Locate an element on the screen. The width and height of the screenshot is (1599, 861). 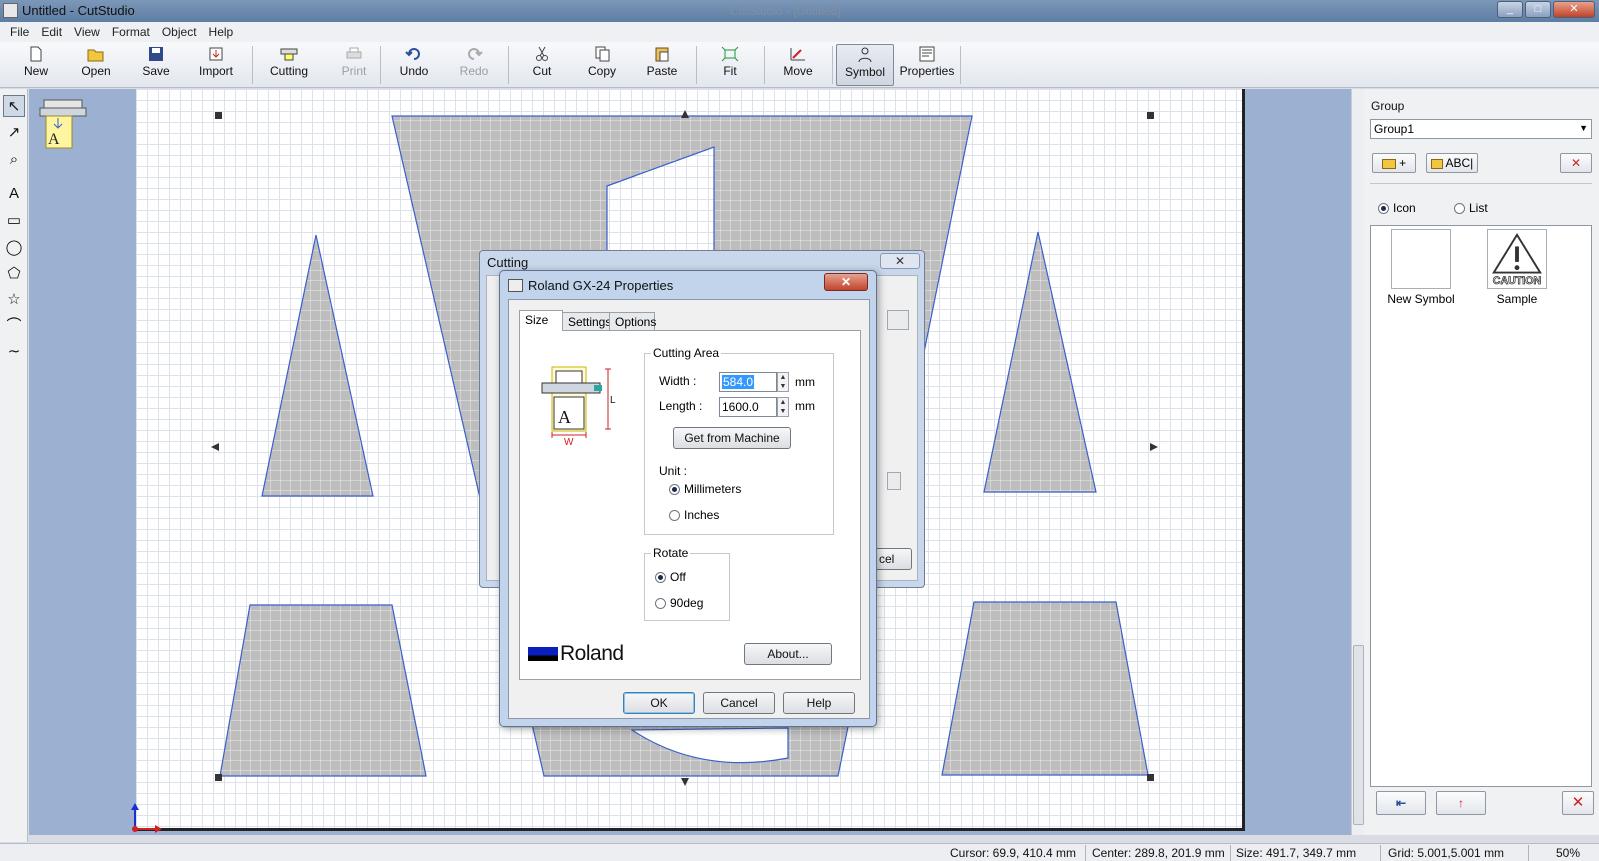
cutting-dialog-close-button: ✕ is located at coordinates (900, 261).